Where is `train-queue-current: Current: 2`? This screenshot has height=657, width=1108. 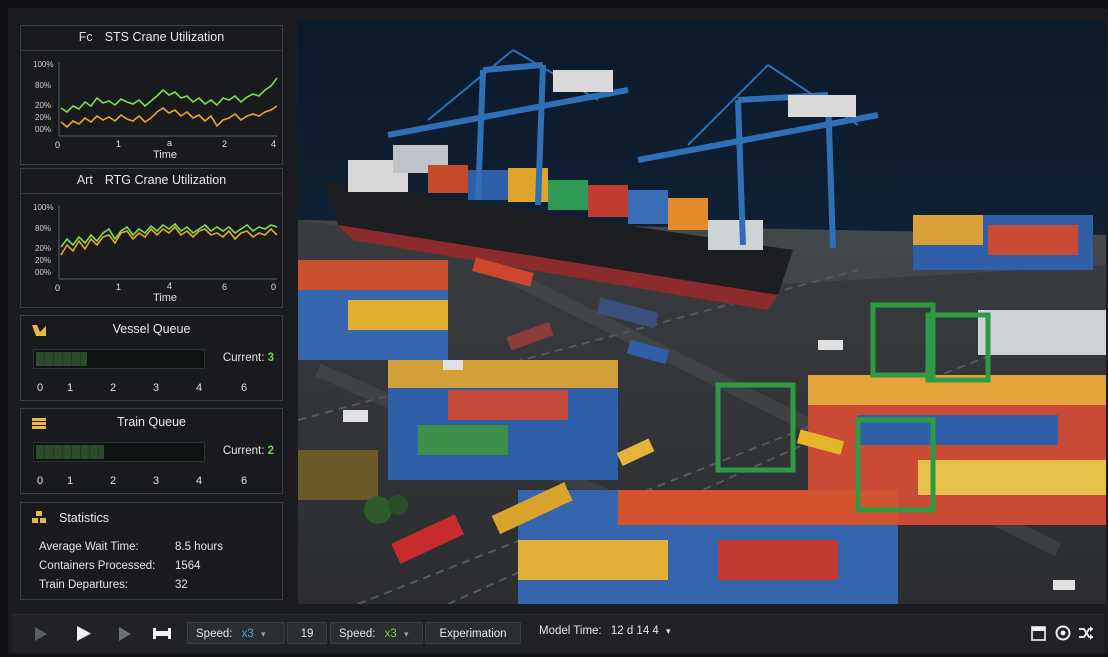 train-queue-current: Current: 2 is located at coordinates (248, 451).